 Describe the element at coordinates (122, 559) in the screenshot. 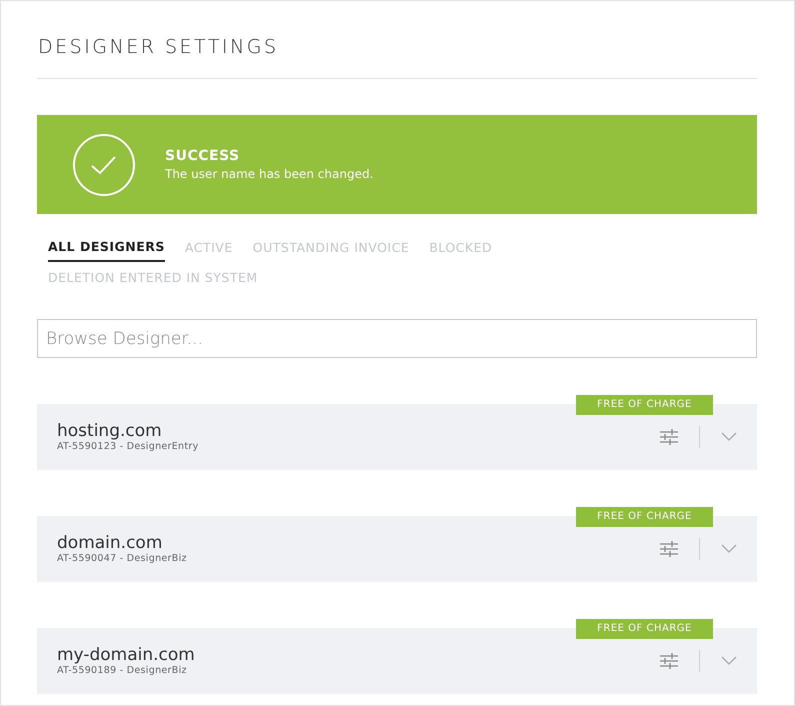

I see `designer-details: AT-5590047 - DesignerBiz` at that location.